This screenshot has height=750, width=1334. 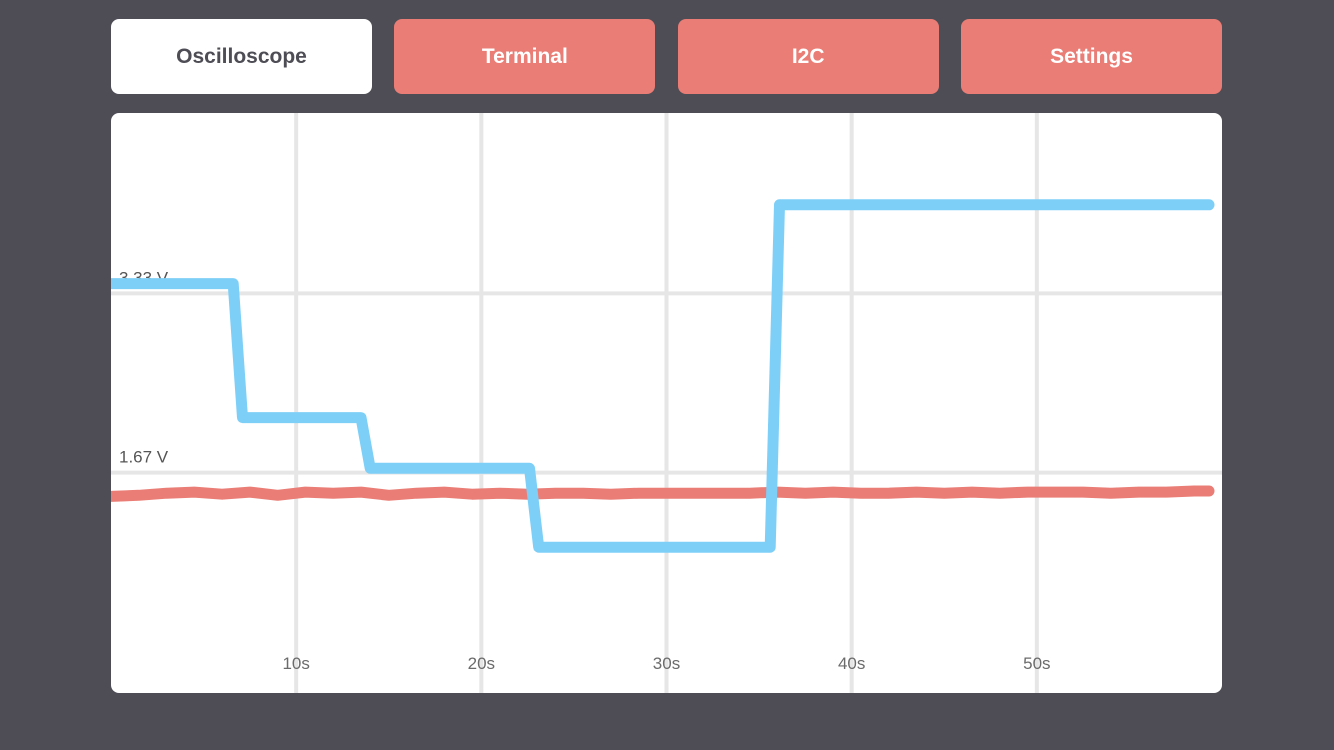 I want to click on x-tick-label-2: 30s, so click(x=666, y=663).